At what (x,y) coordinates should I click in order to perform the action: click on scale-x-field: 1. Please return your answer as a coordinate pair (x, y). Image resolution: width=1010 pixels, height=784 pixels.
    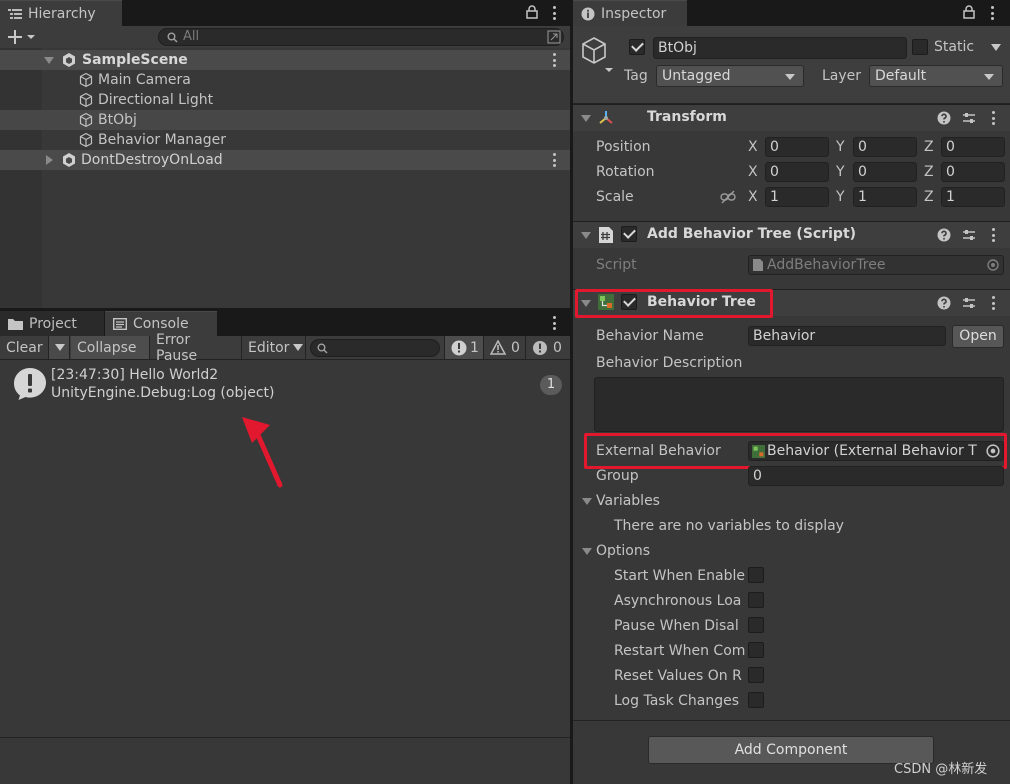
    Looking at the image, I should click on (797, 197).